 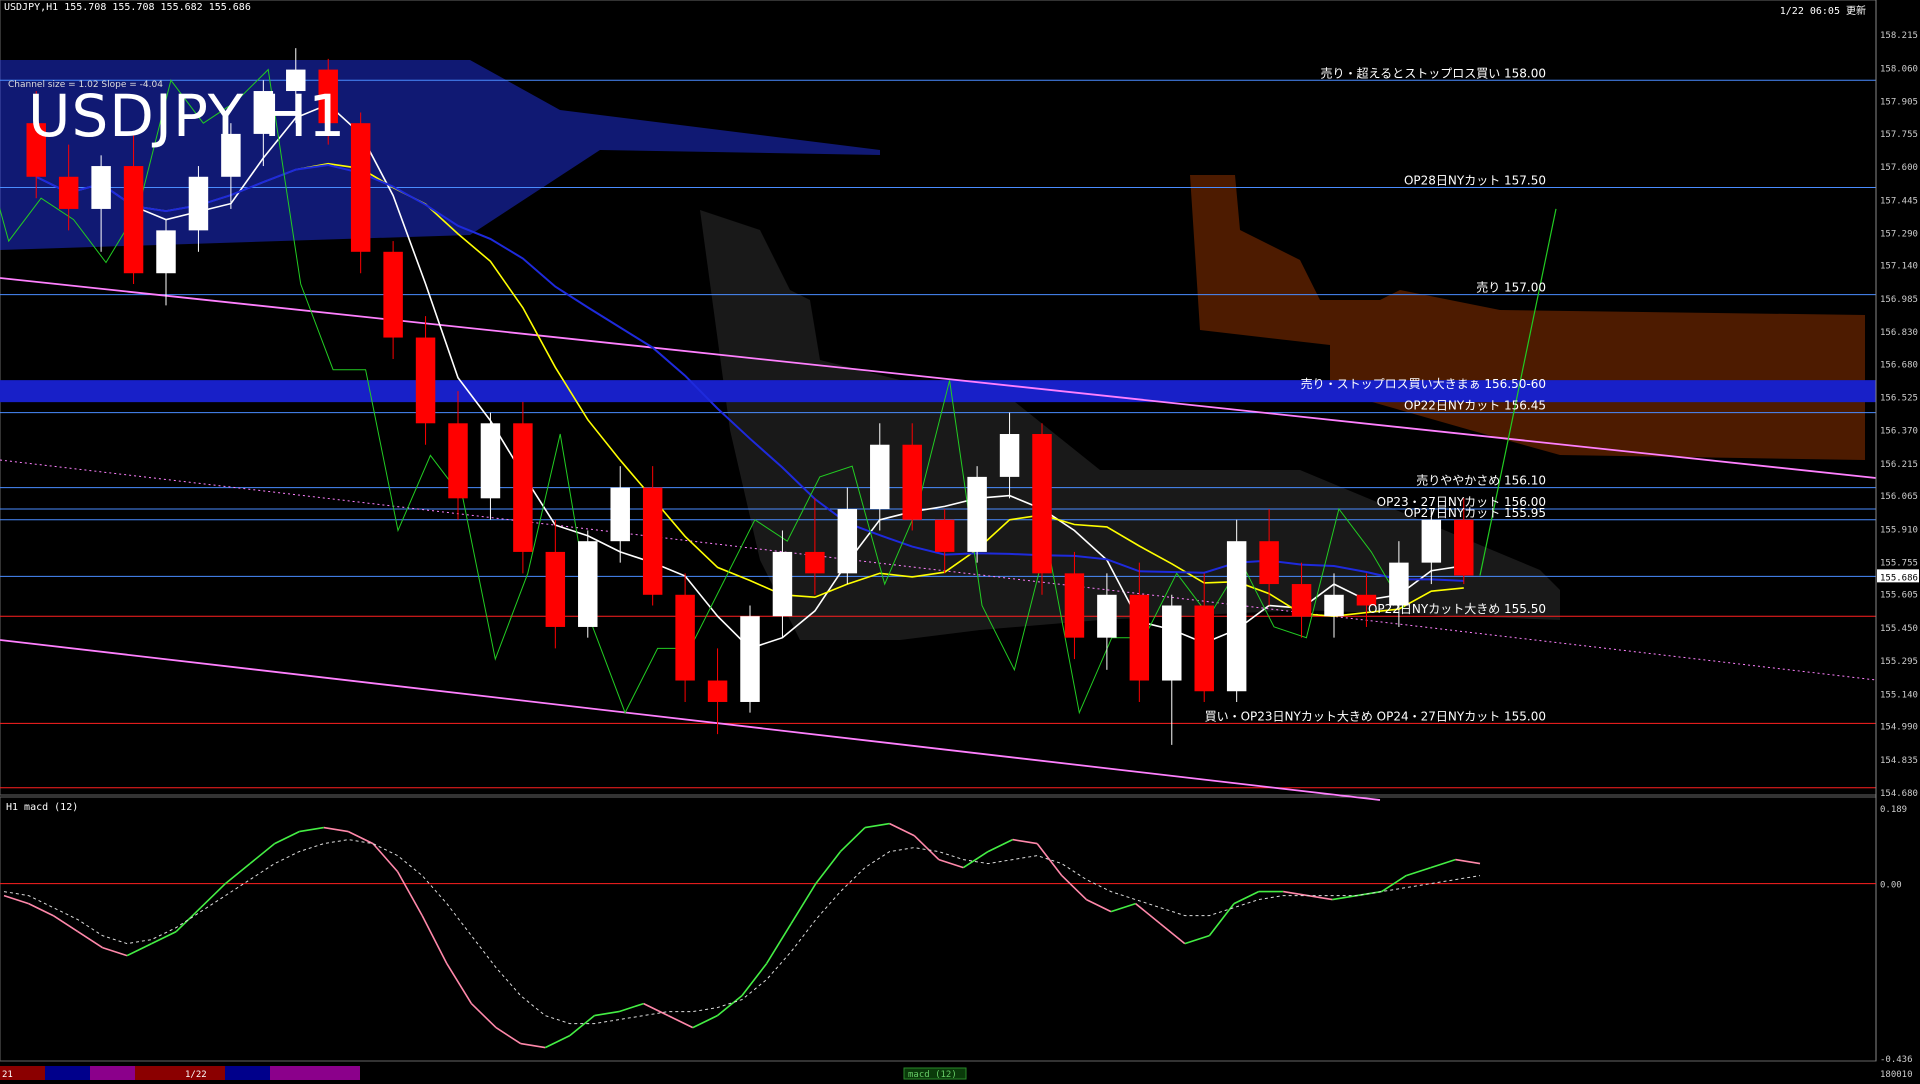 What do you see at coordinates (960, 1073) in the screenshot?
I see `timeframe-bar: 21 1/22 macd (12) 180010` at bounding box center [960, 1073].